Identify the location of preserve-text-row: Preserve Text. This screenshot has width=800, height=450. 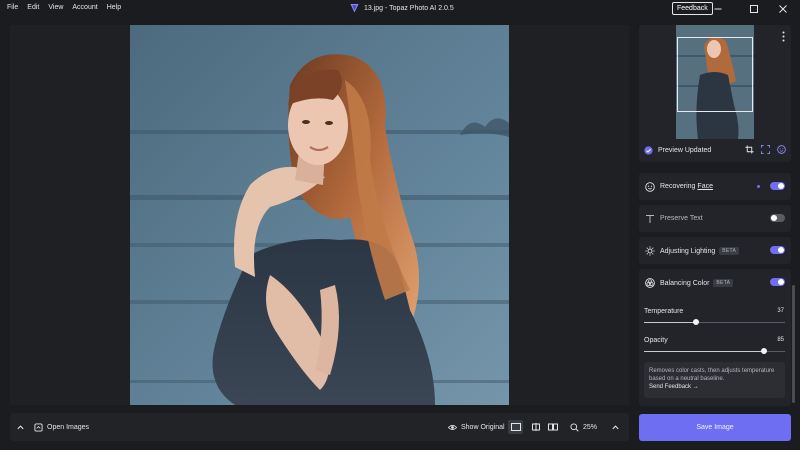
(715, 218).